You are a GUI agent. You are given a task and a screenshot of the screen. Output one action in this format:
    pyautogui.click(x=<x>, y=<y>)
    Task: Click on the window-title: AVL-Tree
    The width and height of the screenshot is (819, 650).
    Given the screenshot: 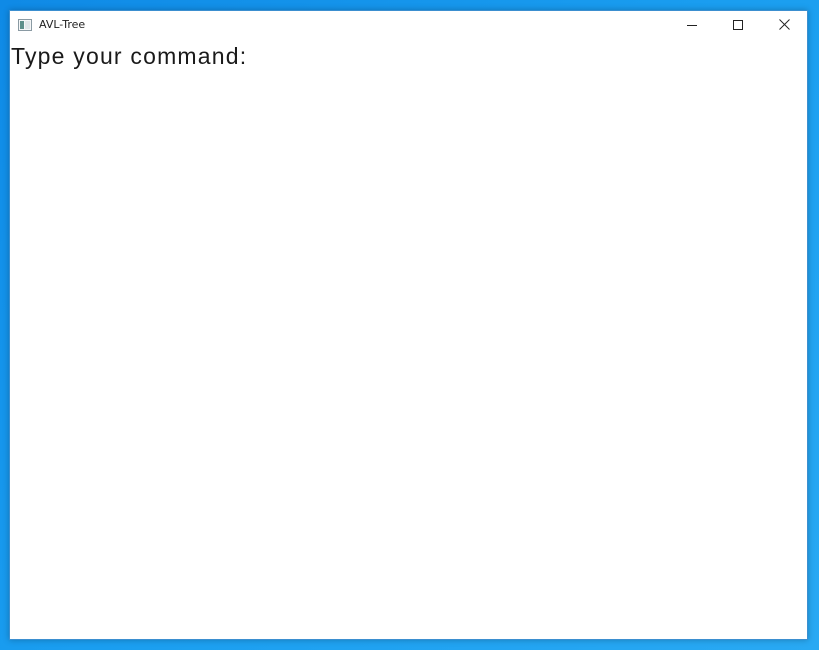 What is the action you would take?
    pyautogui.click(x=62, y=24)
    